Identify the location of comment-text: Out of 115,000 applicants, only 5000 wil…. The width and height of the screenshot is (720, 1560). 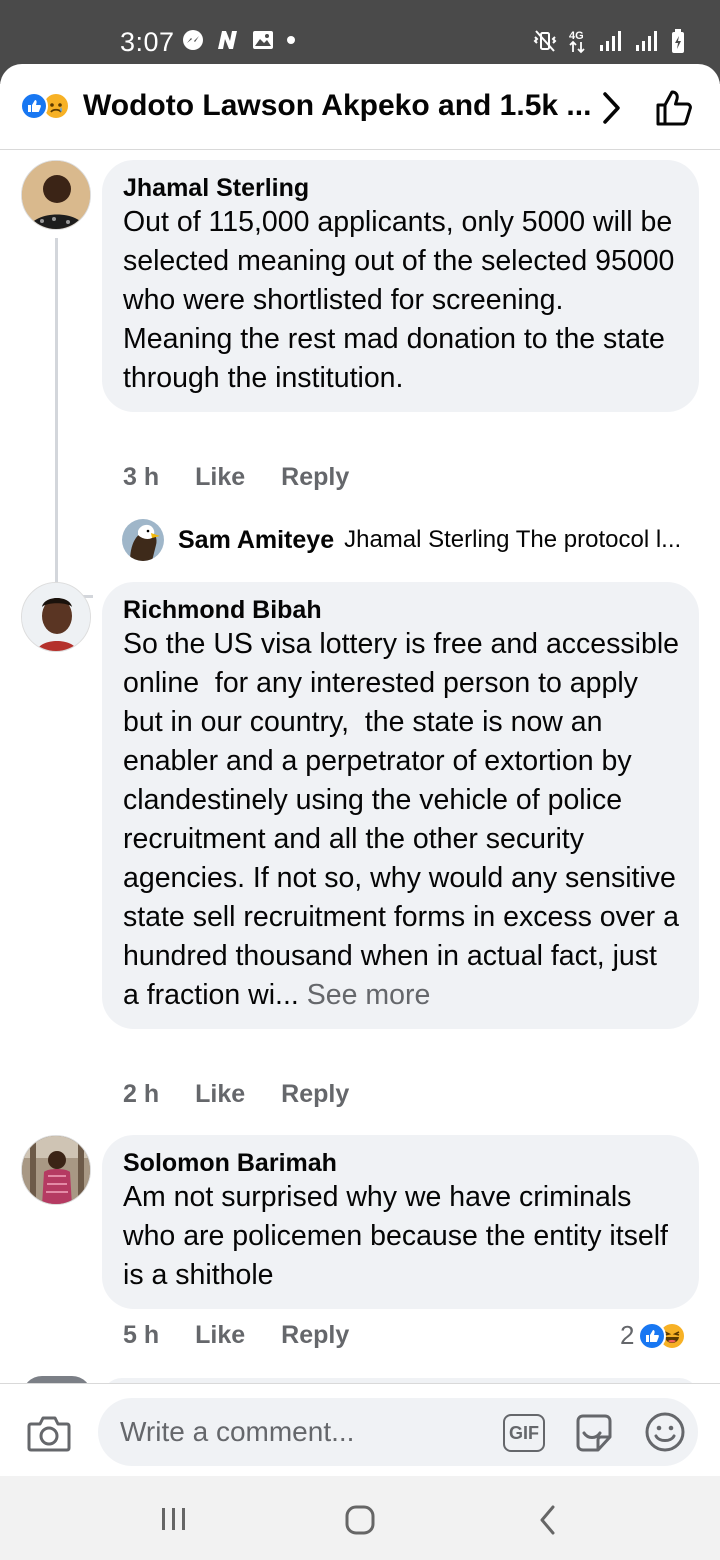
(403, 300).